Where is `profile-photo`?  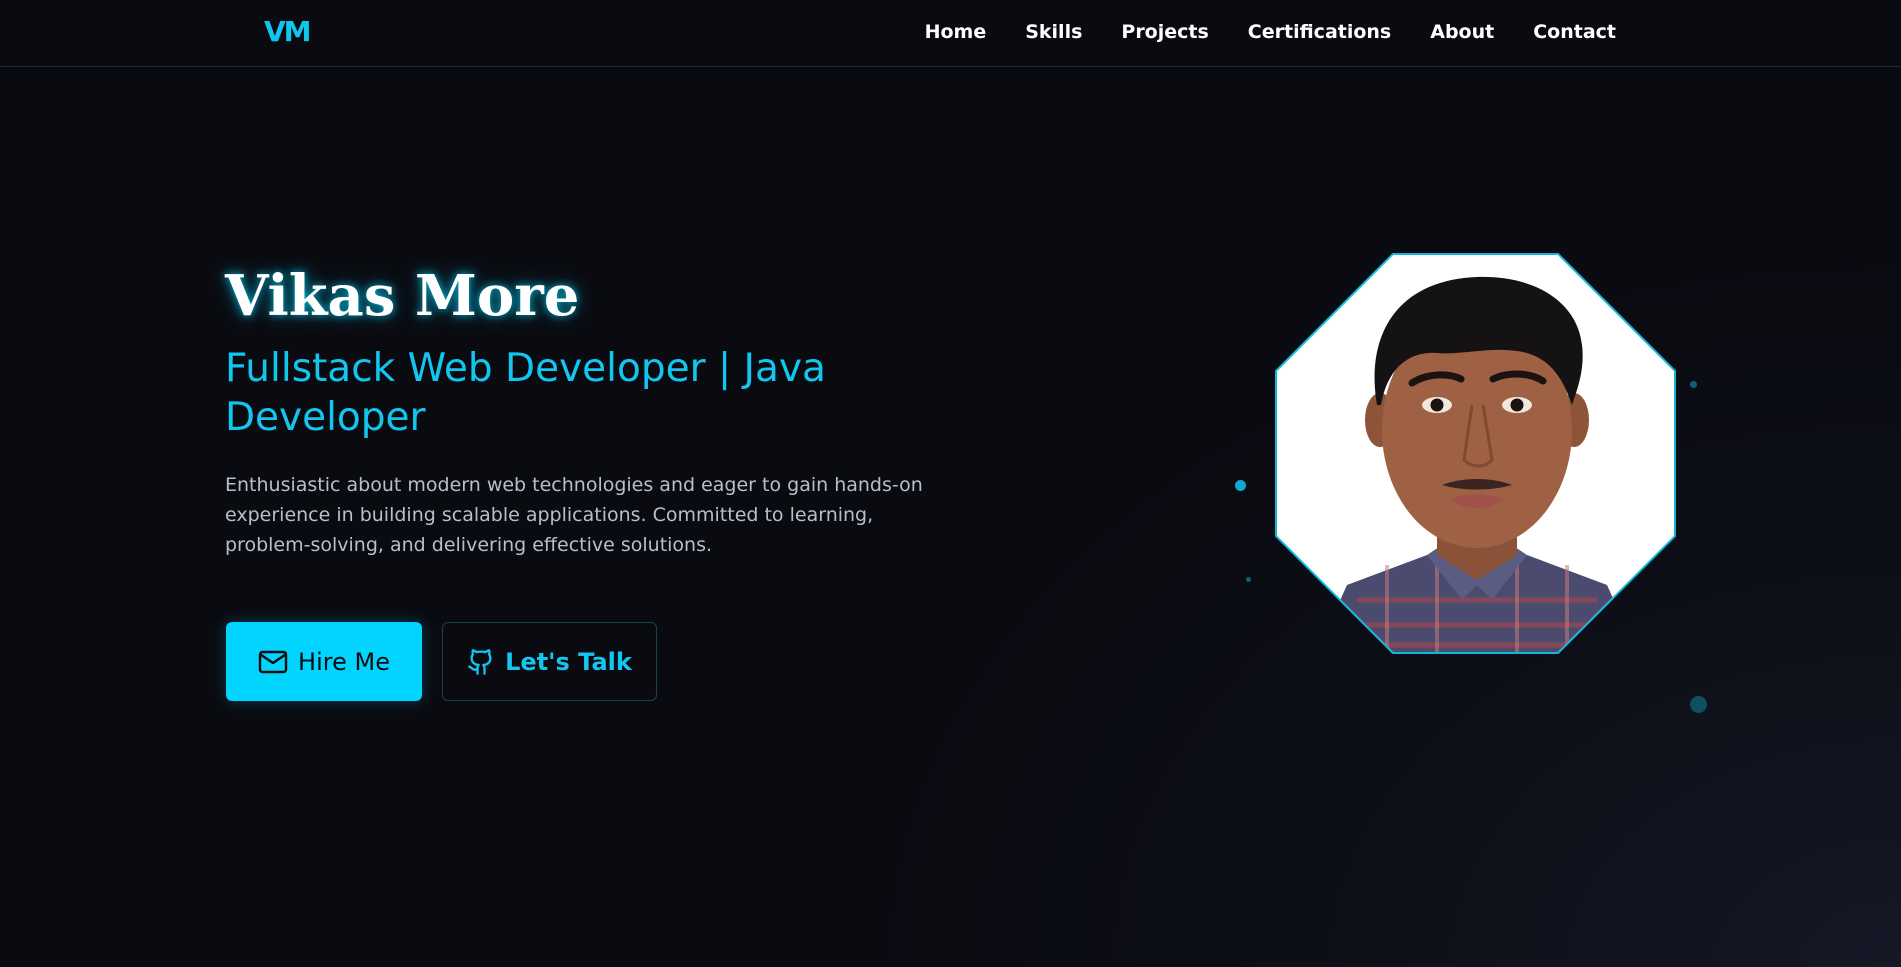 profile-photo is located at coordinates (1475, 453).